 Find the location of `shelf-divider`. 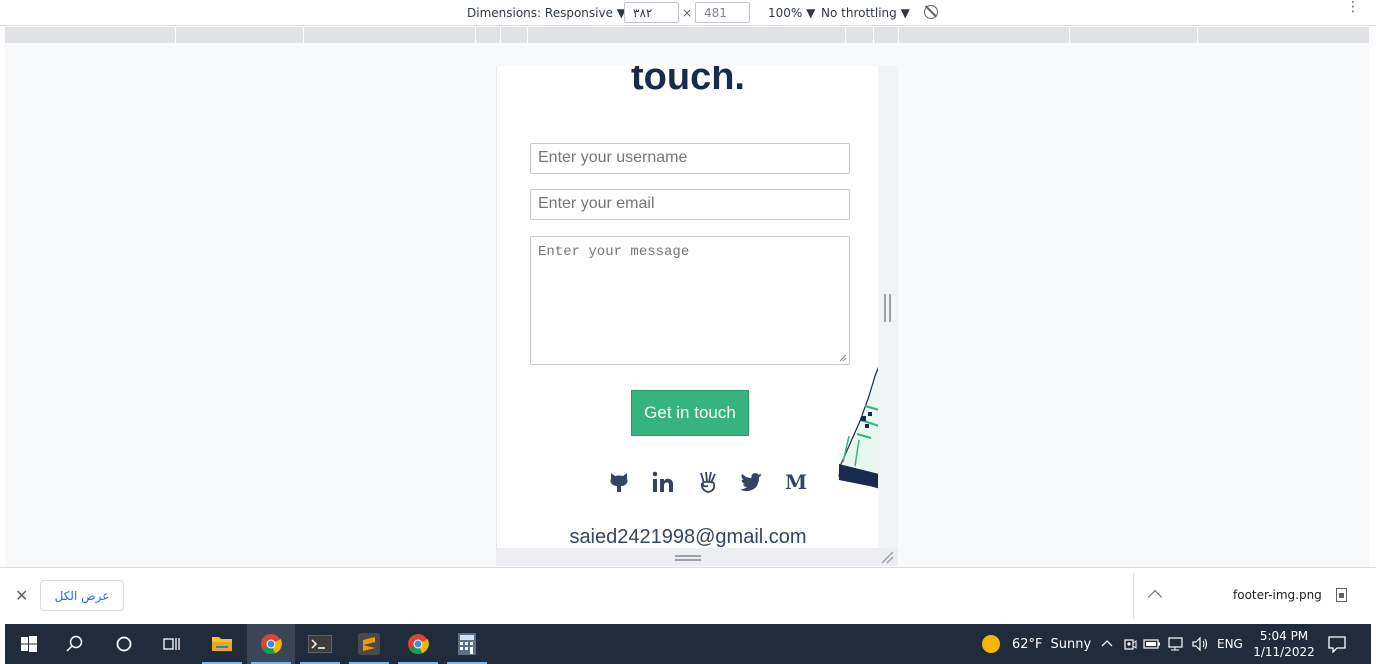

shelf-divider is located at coordinates (1133, 596).